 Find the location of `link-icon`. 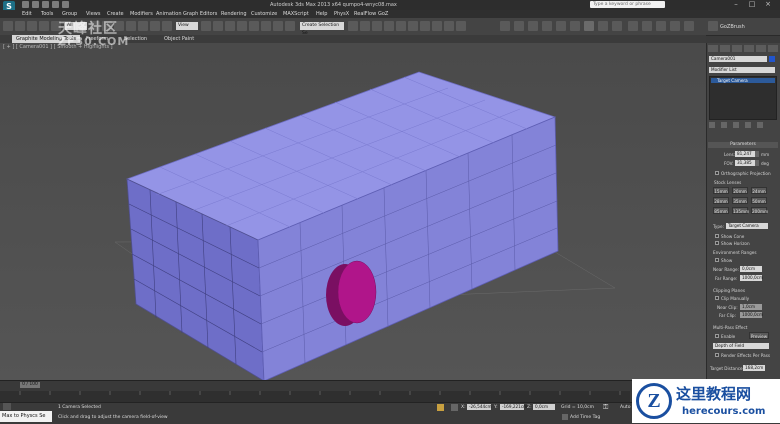

link-icon is located at coordinates (32, 26).